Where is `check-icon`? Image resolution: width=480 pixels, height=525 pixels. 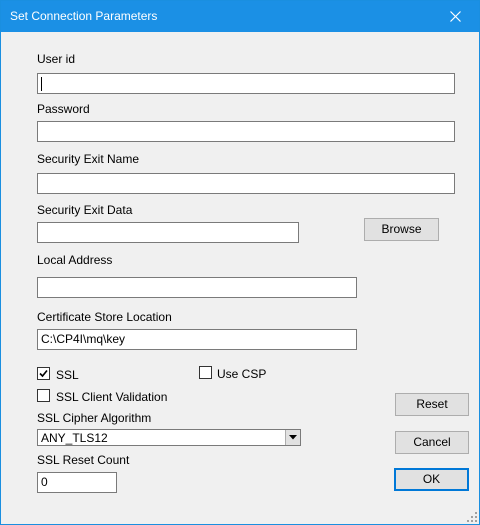
check-icon is located at coordinates (43, 373).